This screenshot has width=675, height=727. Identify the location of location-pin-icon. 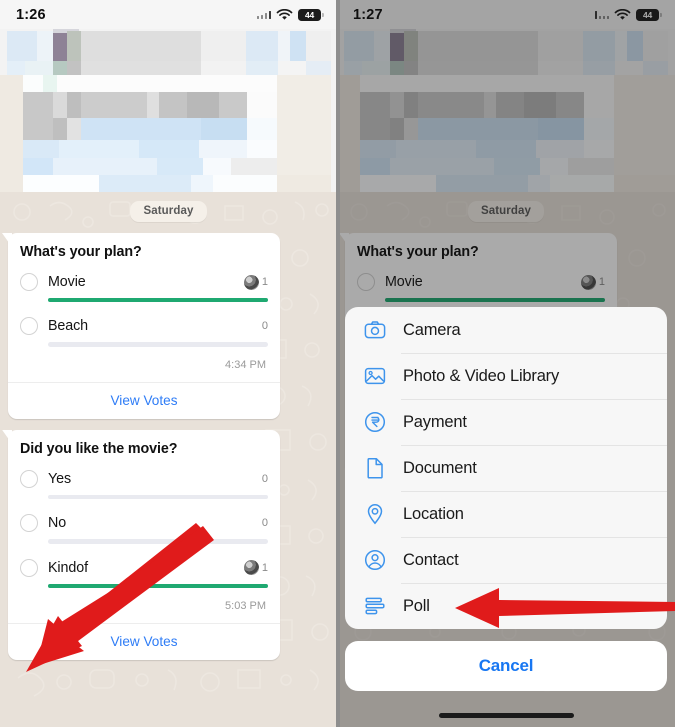
(375, 514).